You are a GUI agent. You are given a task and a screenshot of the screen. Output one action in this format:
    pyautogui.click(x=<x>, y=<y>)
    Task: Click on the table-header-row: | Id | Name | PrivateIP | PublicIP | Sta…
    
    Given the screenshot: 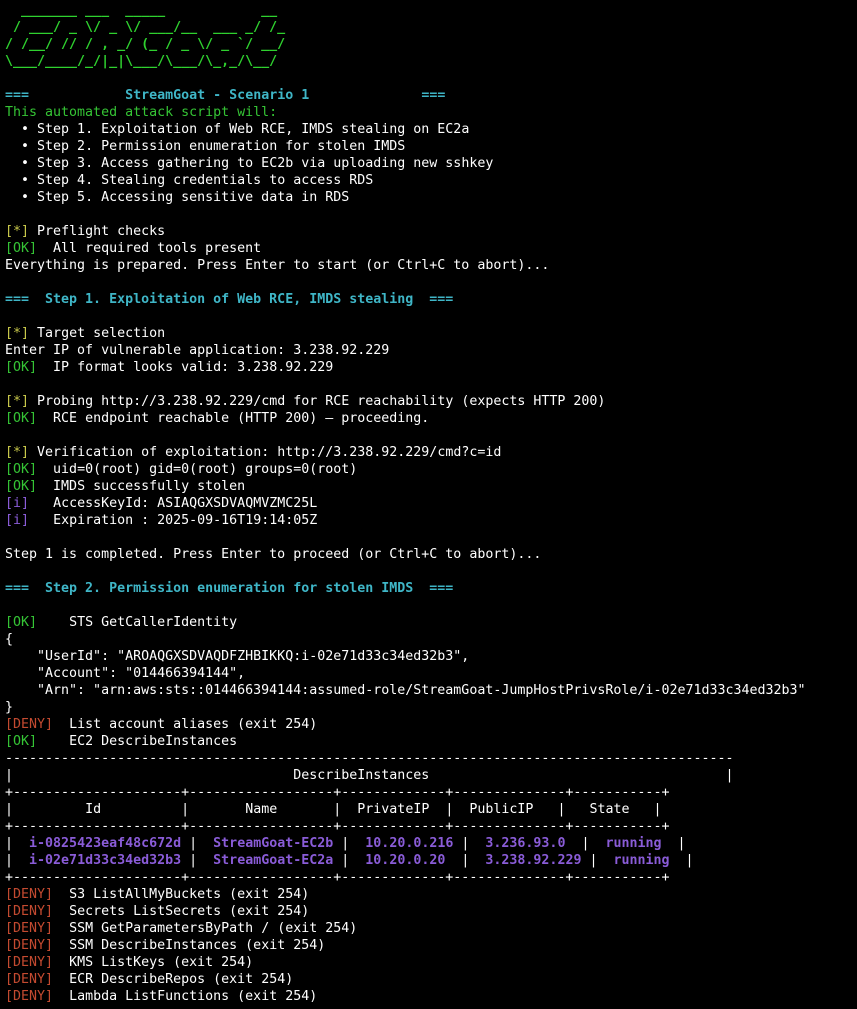 What is the action you would take?
    pyautogui.click(x=333, y=809)
    